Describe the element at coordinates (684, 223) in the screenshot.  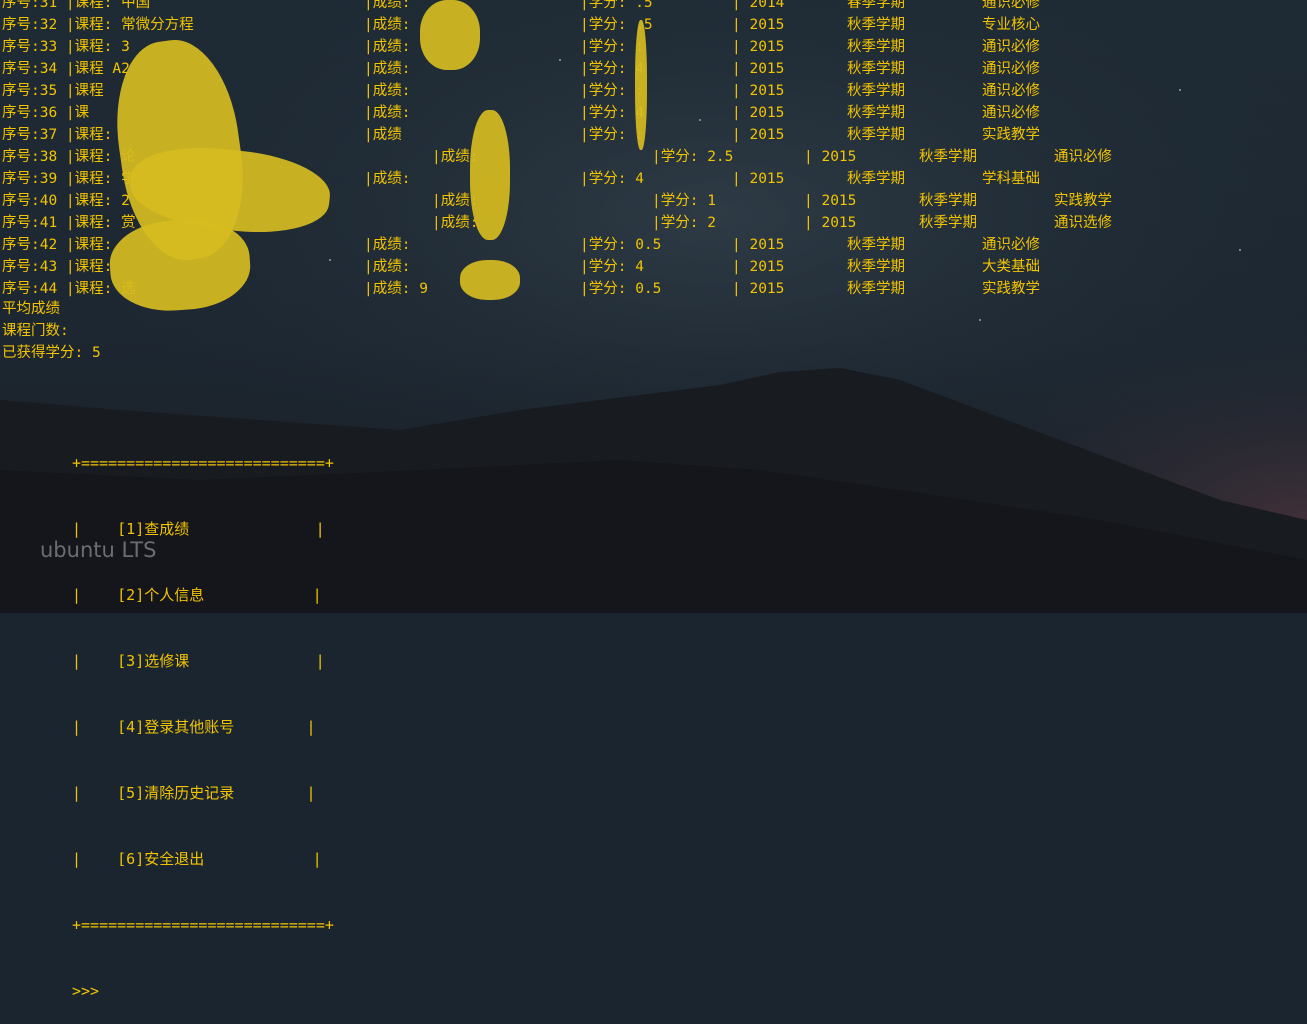
I see `record-credit: |学分: 2` at that location.